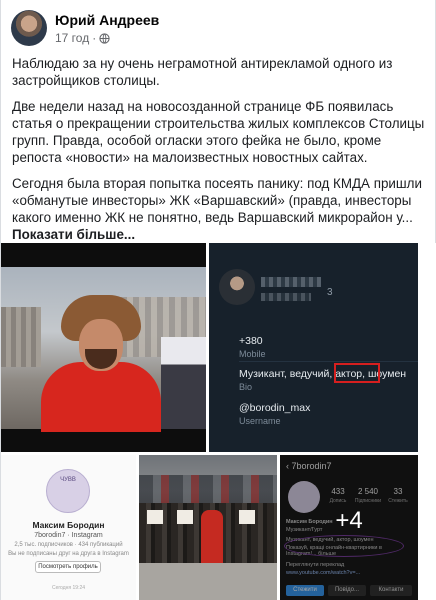  Describe the element at coordinates (72, 38) in the screenshot. I see `post-time: 17 год` at that location.